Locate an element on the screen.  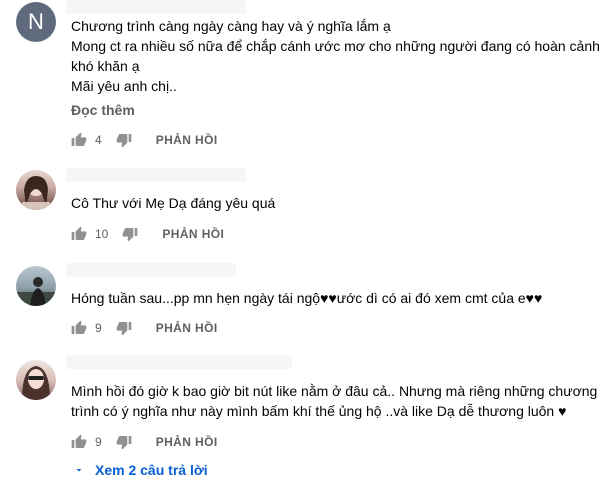
chevron-down-icon is located at coordinates (79, 470).